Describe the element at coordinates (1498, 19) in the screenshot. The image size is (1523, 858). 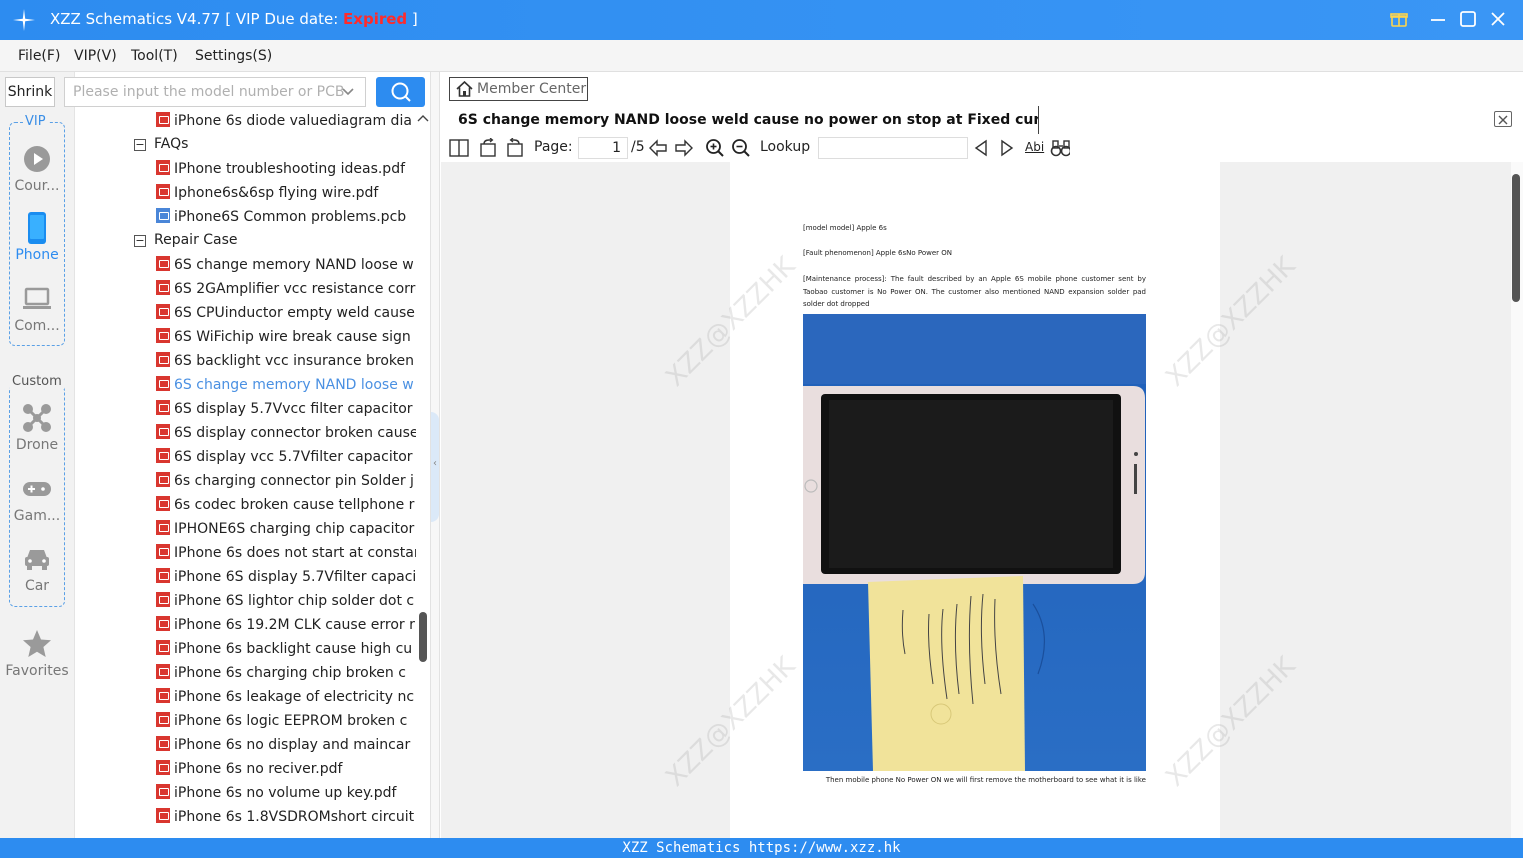
I see `close-button` at that location.